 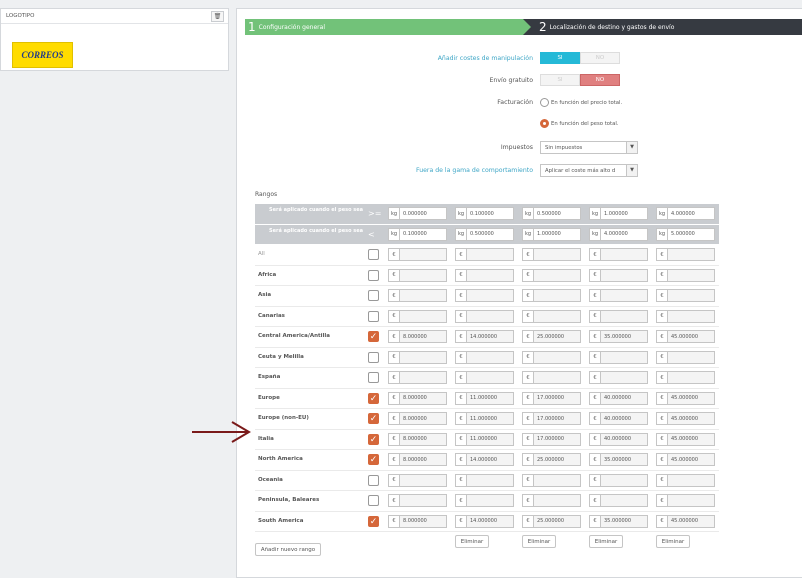 What do you see at coordinates (580, 58) in the screenshot?
I see `handling-toggle: SI NO` at bounding box center [580, 58].